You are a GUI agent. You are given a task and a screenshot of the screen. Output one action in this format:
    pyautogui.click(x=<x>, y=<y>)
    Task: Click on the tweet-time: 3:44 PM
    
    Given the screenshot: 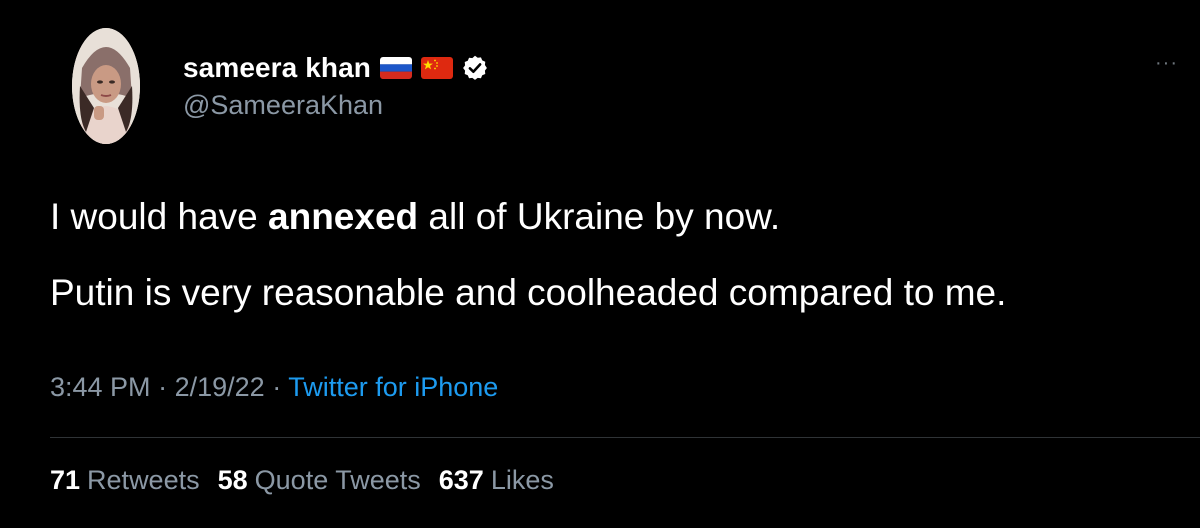 What is the action you would take?
    pyautogui.click(x=100, y=387)
    